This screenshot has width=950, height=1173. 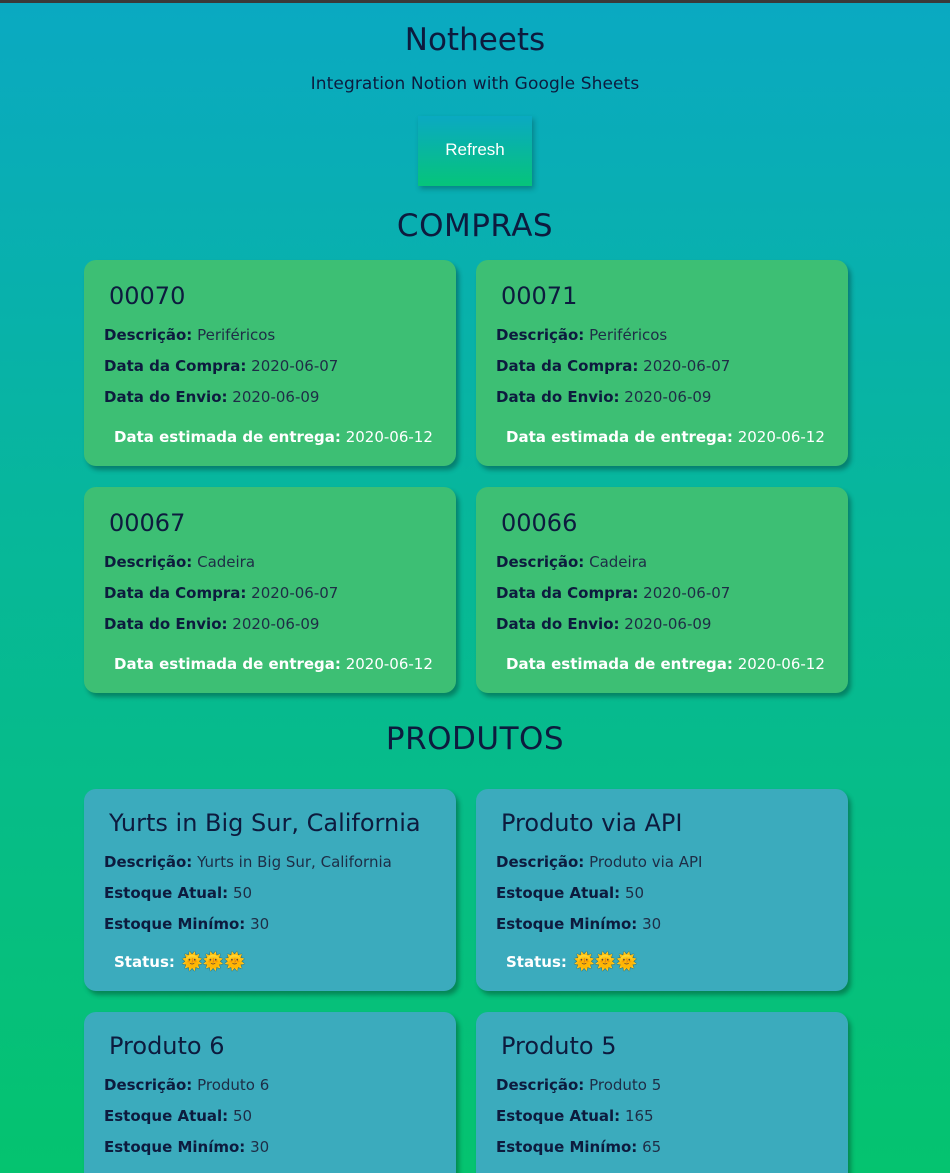 What do you see at coordinates (147, 296) in the screenshot?
I see `compra-id: 00070` at bounding box center [147, 296].